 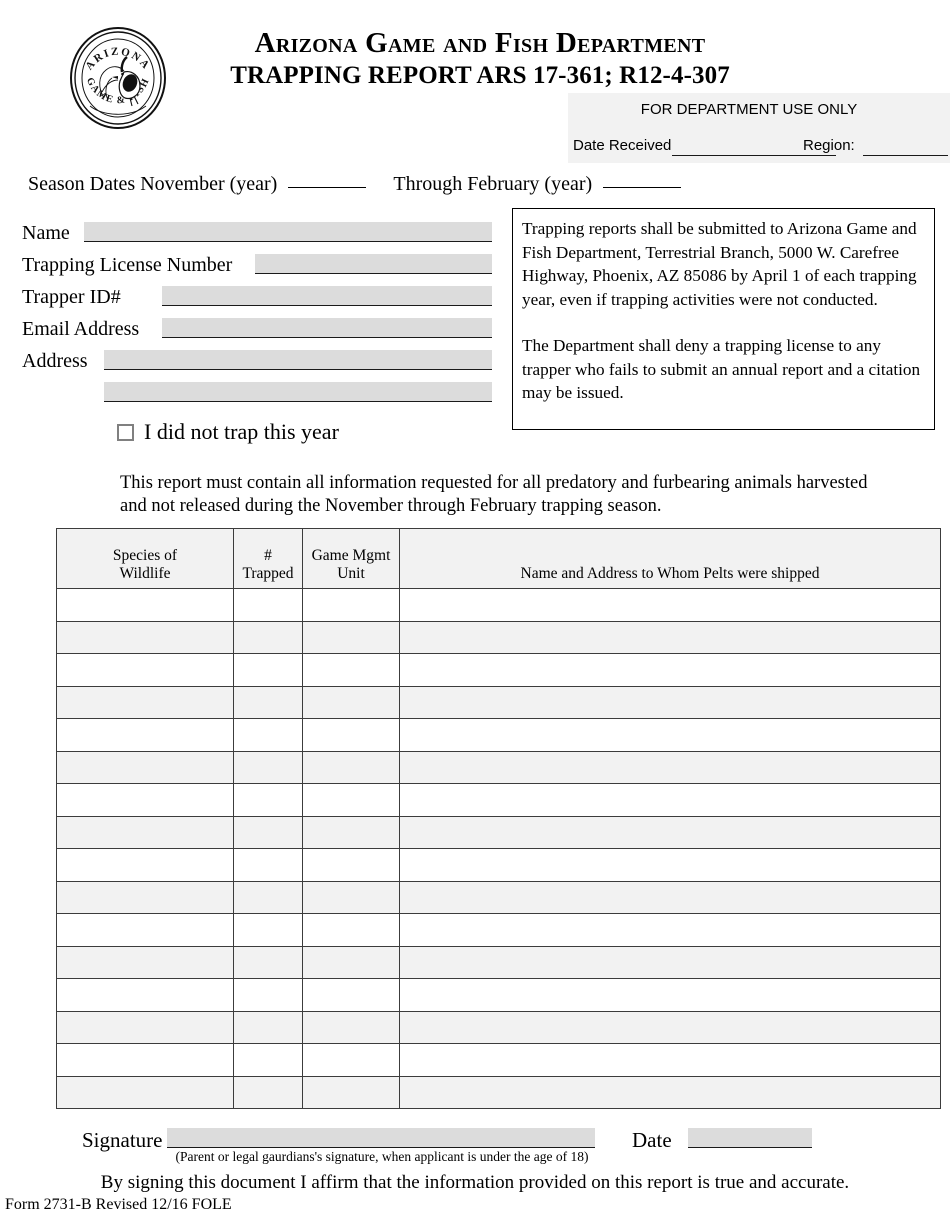 I want to click on field-row-license: Trapping License Number, so click(x=257, y=267).